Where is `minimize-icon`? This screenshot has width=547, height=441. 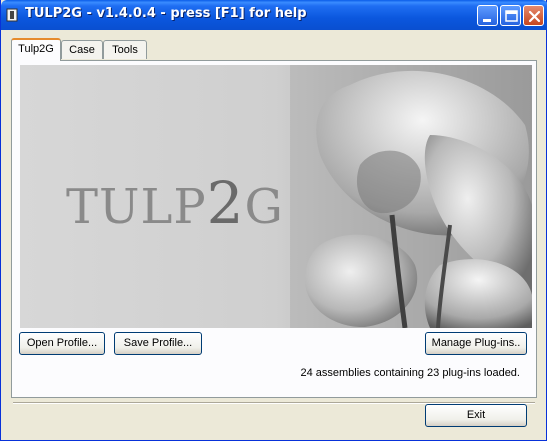
minimize-icon is located at coordinates (487, 20).